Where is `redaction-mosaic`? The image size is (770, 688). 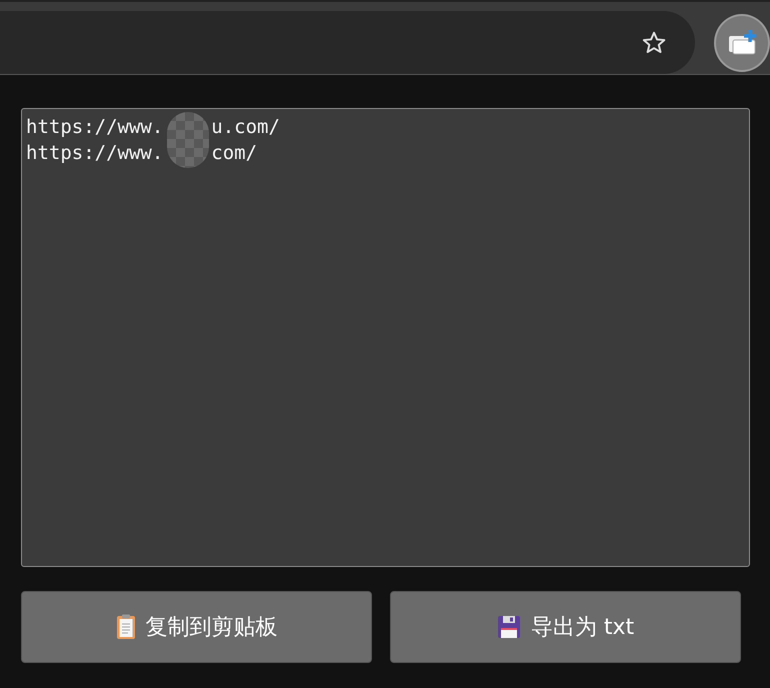
redaction-mosaic is located at coordinates (188, 140).